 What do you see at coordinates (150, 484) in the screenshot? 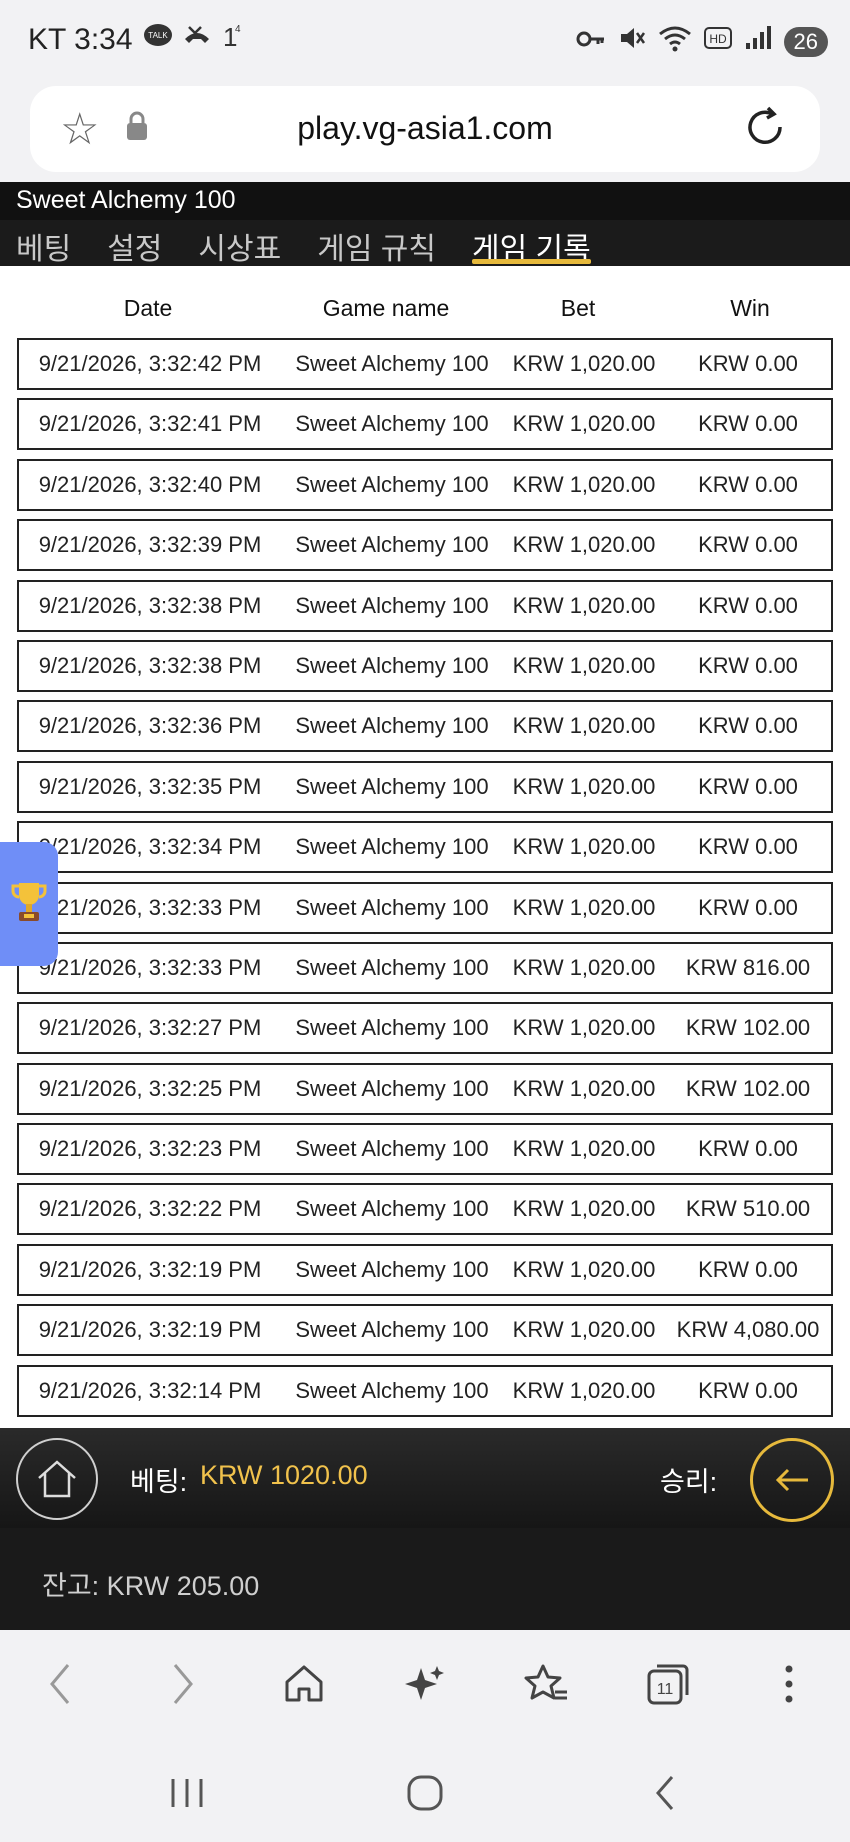
I see `cell-date: 9/21/2026, 3:32:40 PM` at bounding box center [150, 484].